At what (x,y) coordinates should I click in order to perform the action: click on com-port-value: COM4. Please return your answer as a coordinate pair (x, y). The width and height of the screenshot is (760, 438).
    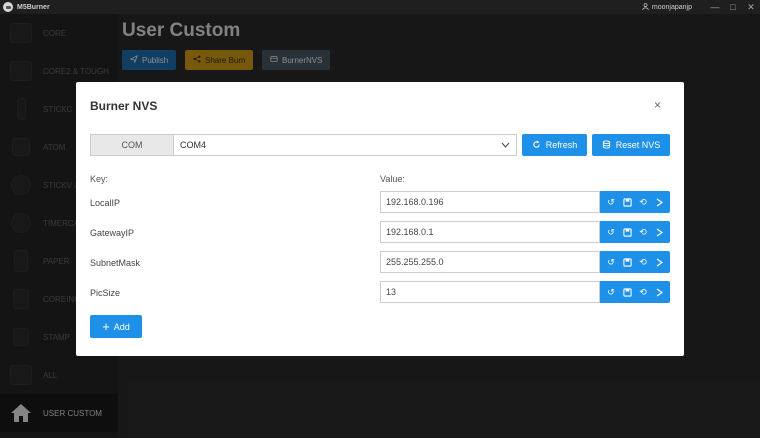
    Looking at the image, I should click on (193, 145).